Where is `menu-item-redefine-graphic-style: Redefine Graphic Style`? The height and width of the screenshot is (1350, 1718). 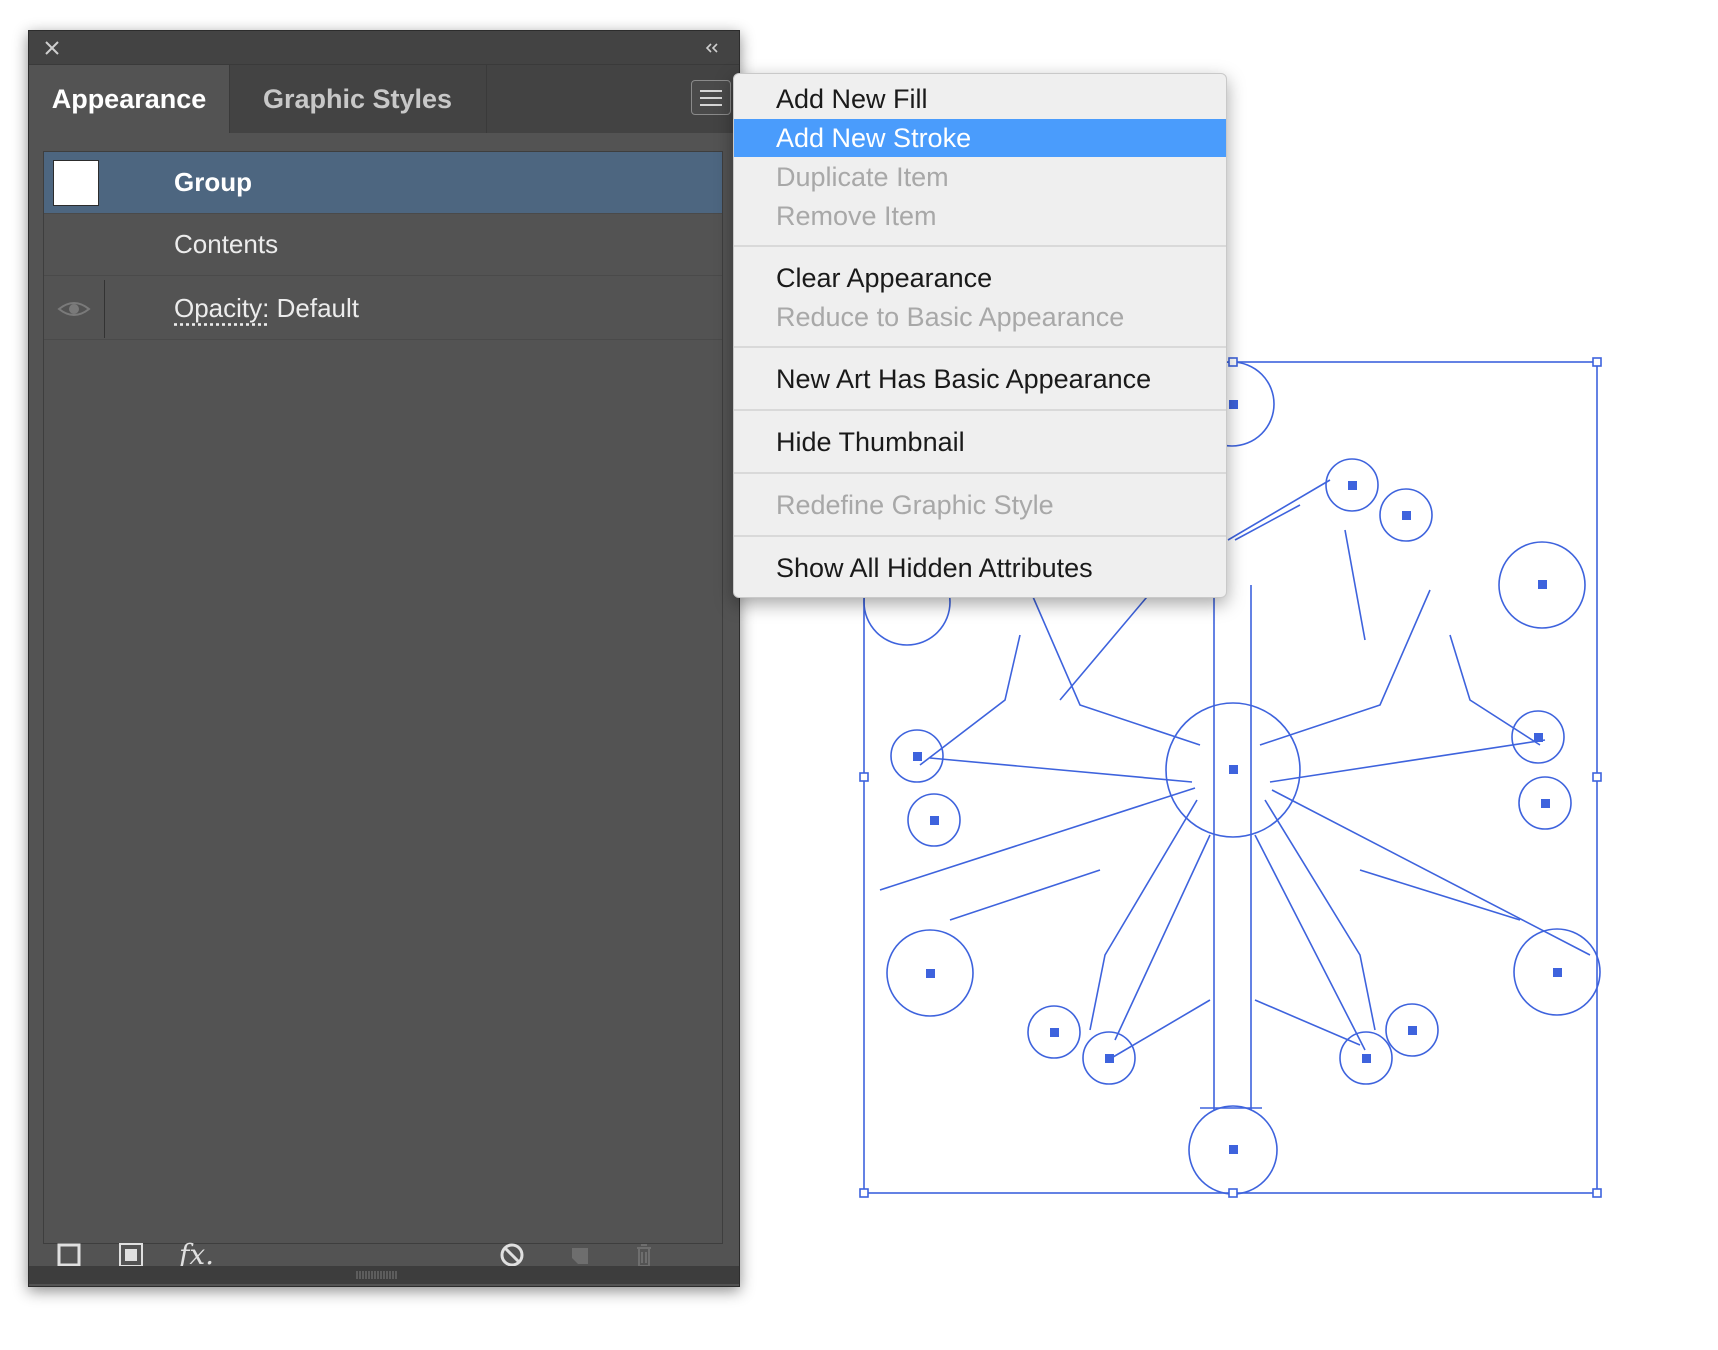
menu-item-redefine-graphic-style: Redefine Graphic Style is located at coordinates (915, 505).